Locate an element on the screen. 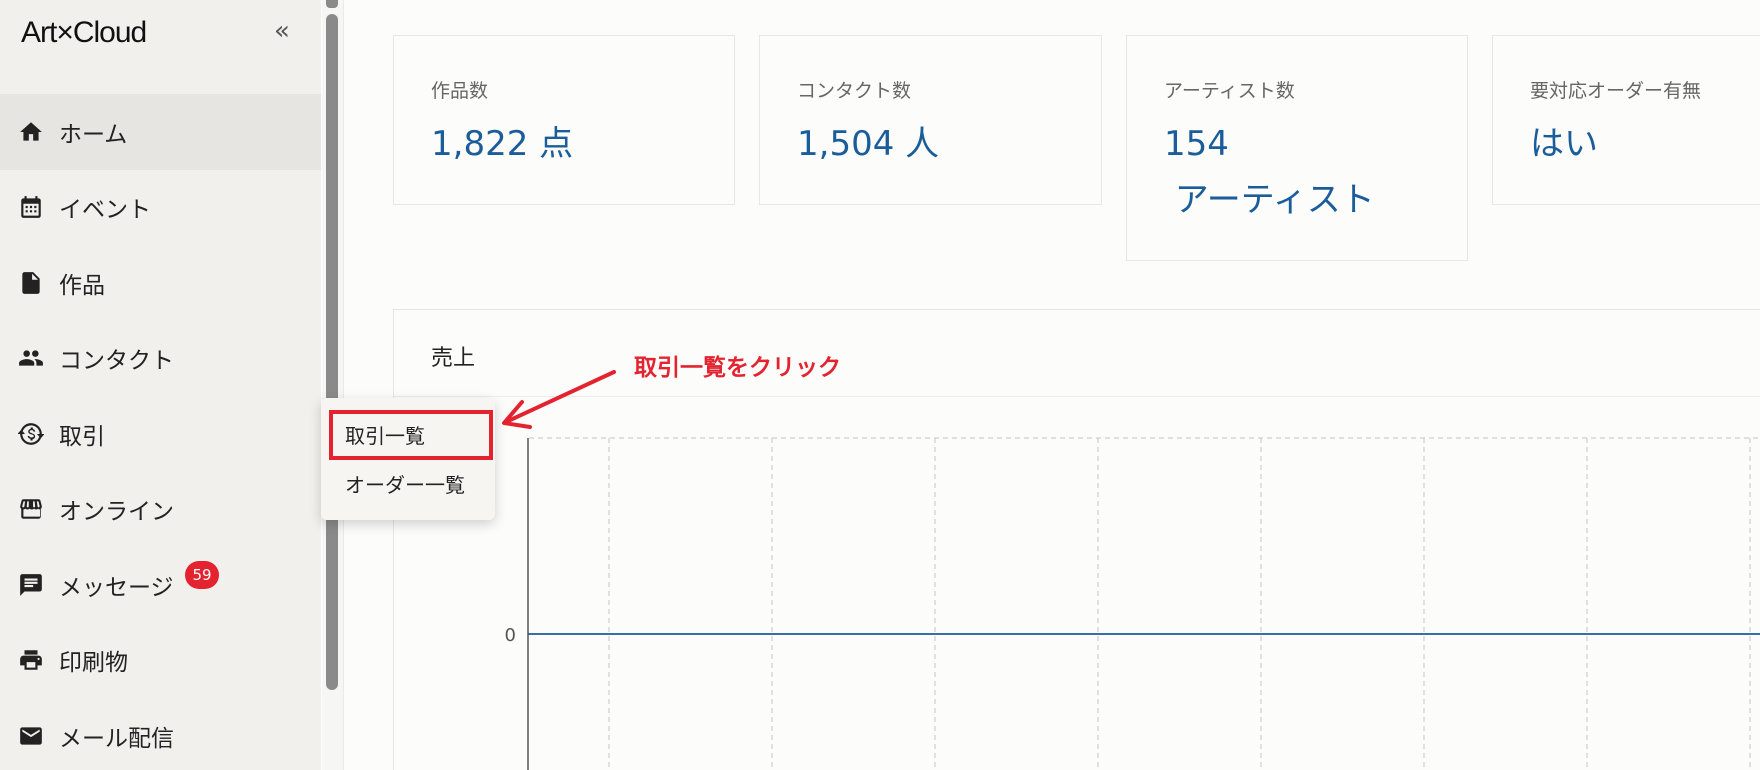  sidebar-item-label: 作品 is located at coordinates (82, 285).